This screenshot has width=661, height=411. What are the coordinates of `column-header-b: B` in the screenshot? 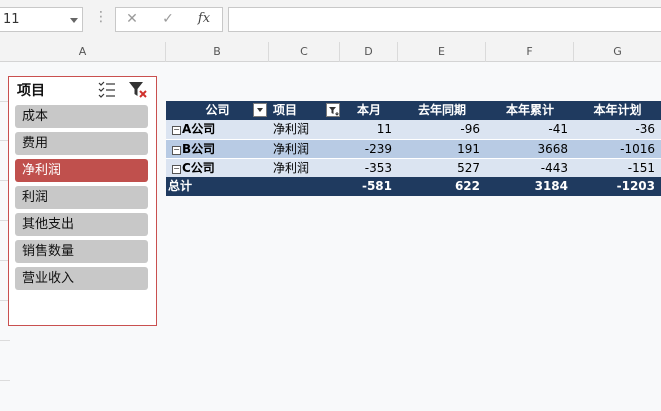 It's located at (217, 52).